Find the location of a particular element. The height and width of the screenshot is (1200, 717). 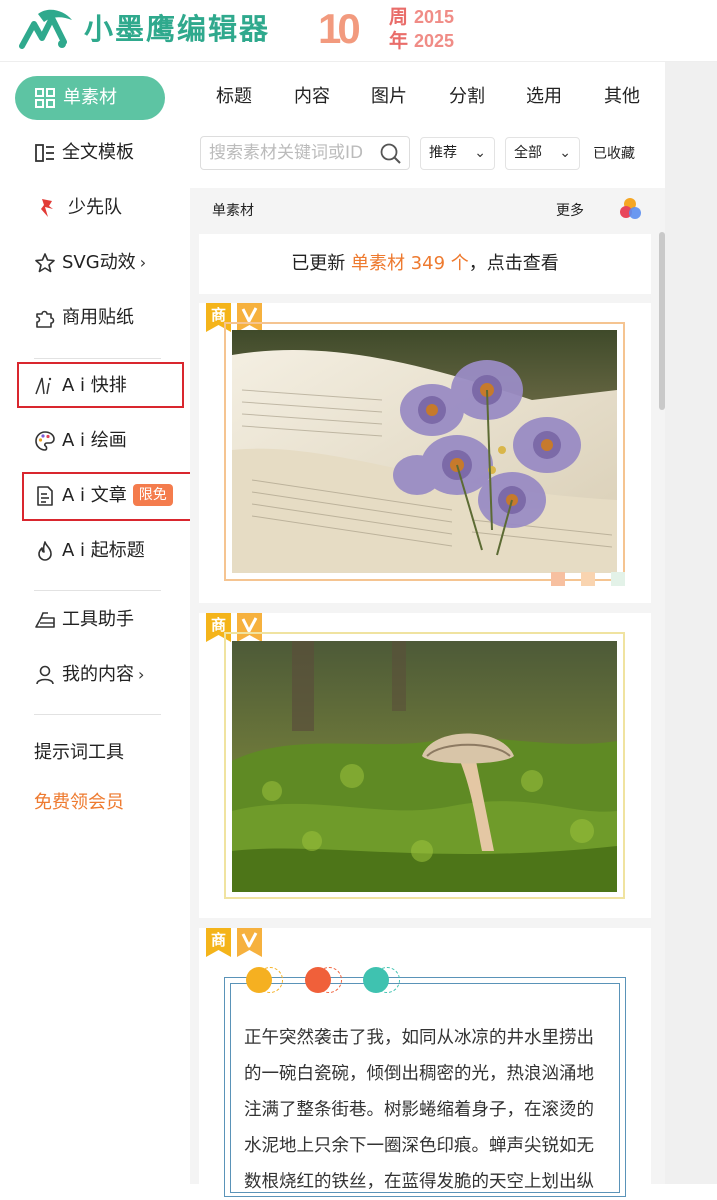

notice-prefix: 已更新 is located at coordinates (318, 263).